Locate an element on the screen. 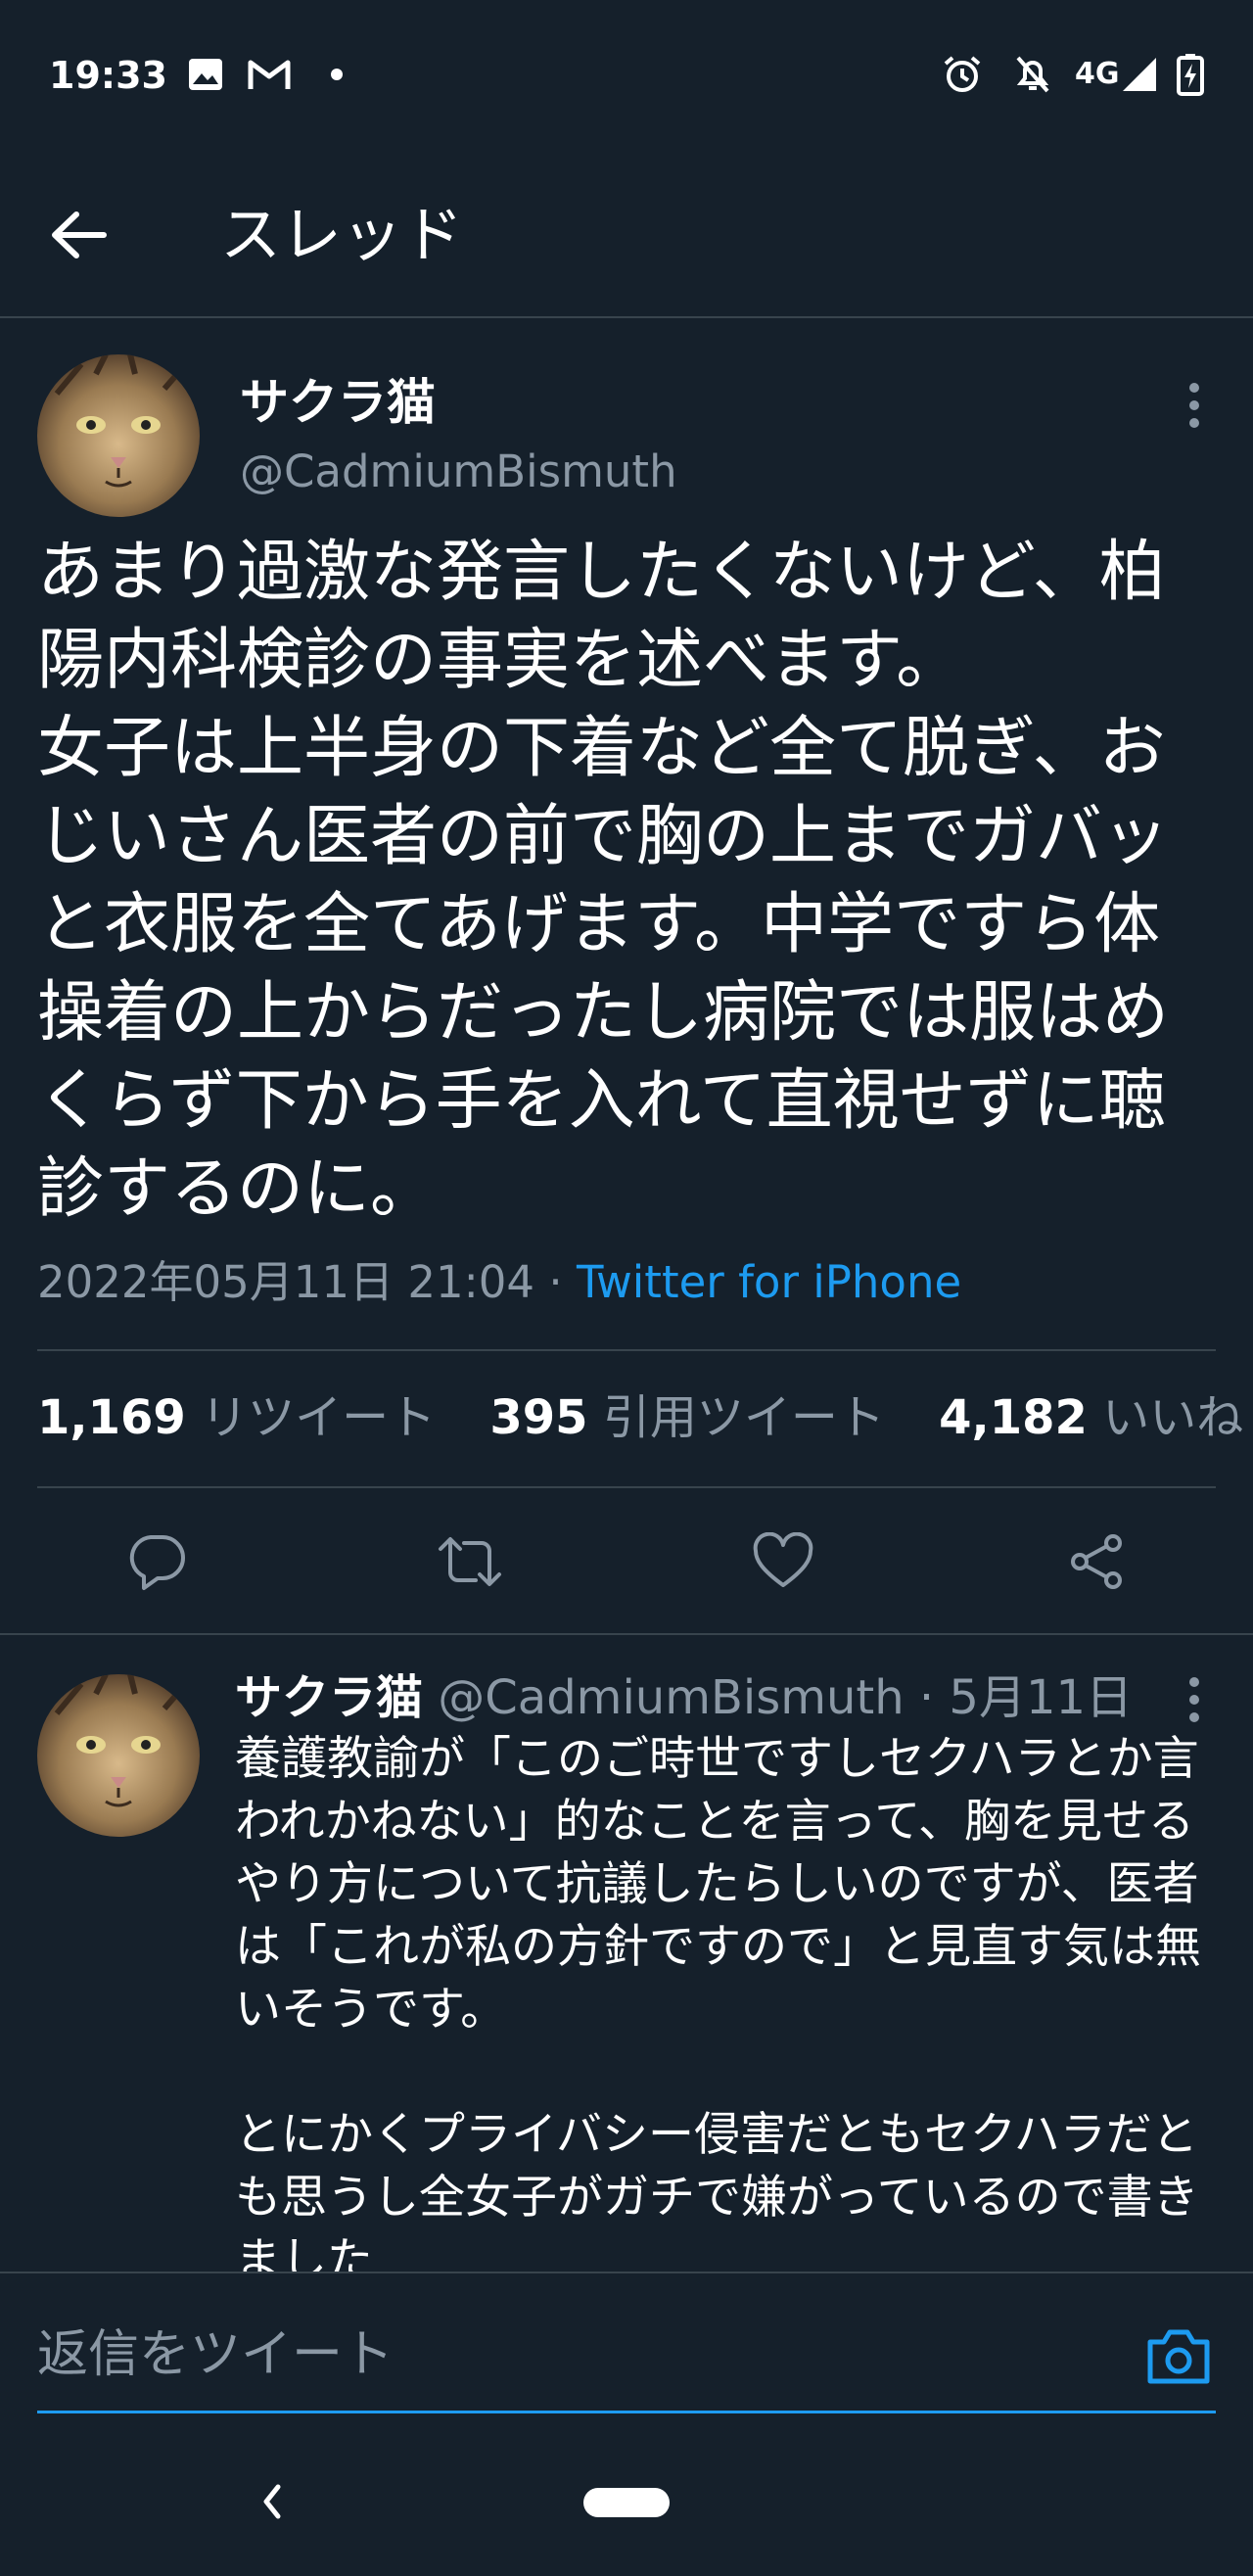 This screenshot has width=1253, height=2576. home-pill is located at coordinates (626, 2502).